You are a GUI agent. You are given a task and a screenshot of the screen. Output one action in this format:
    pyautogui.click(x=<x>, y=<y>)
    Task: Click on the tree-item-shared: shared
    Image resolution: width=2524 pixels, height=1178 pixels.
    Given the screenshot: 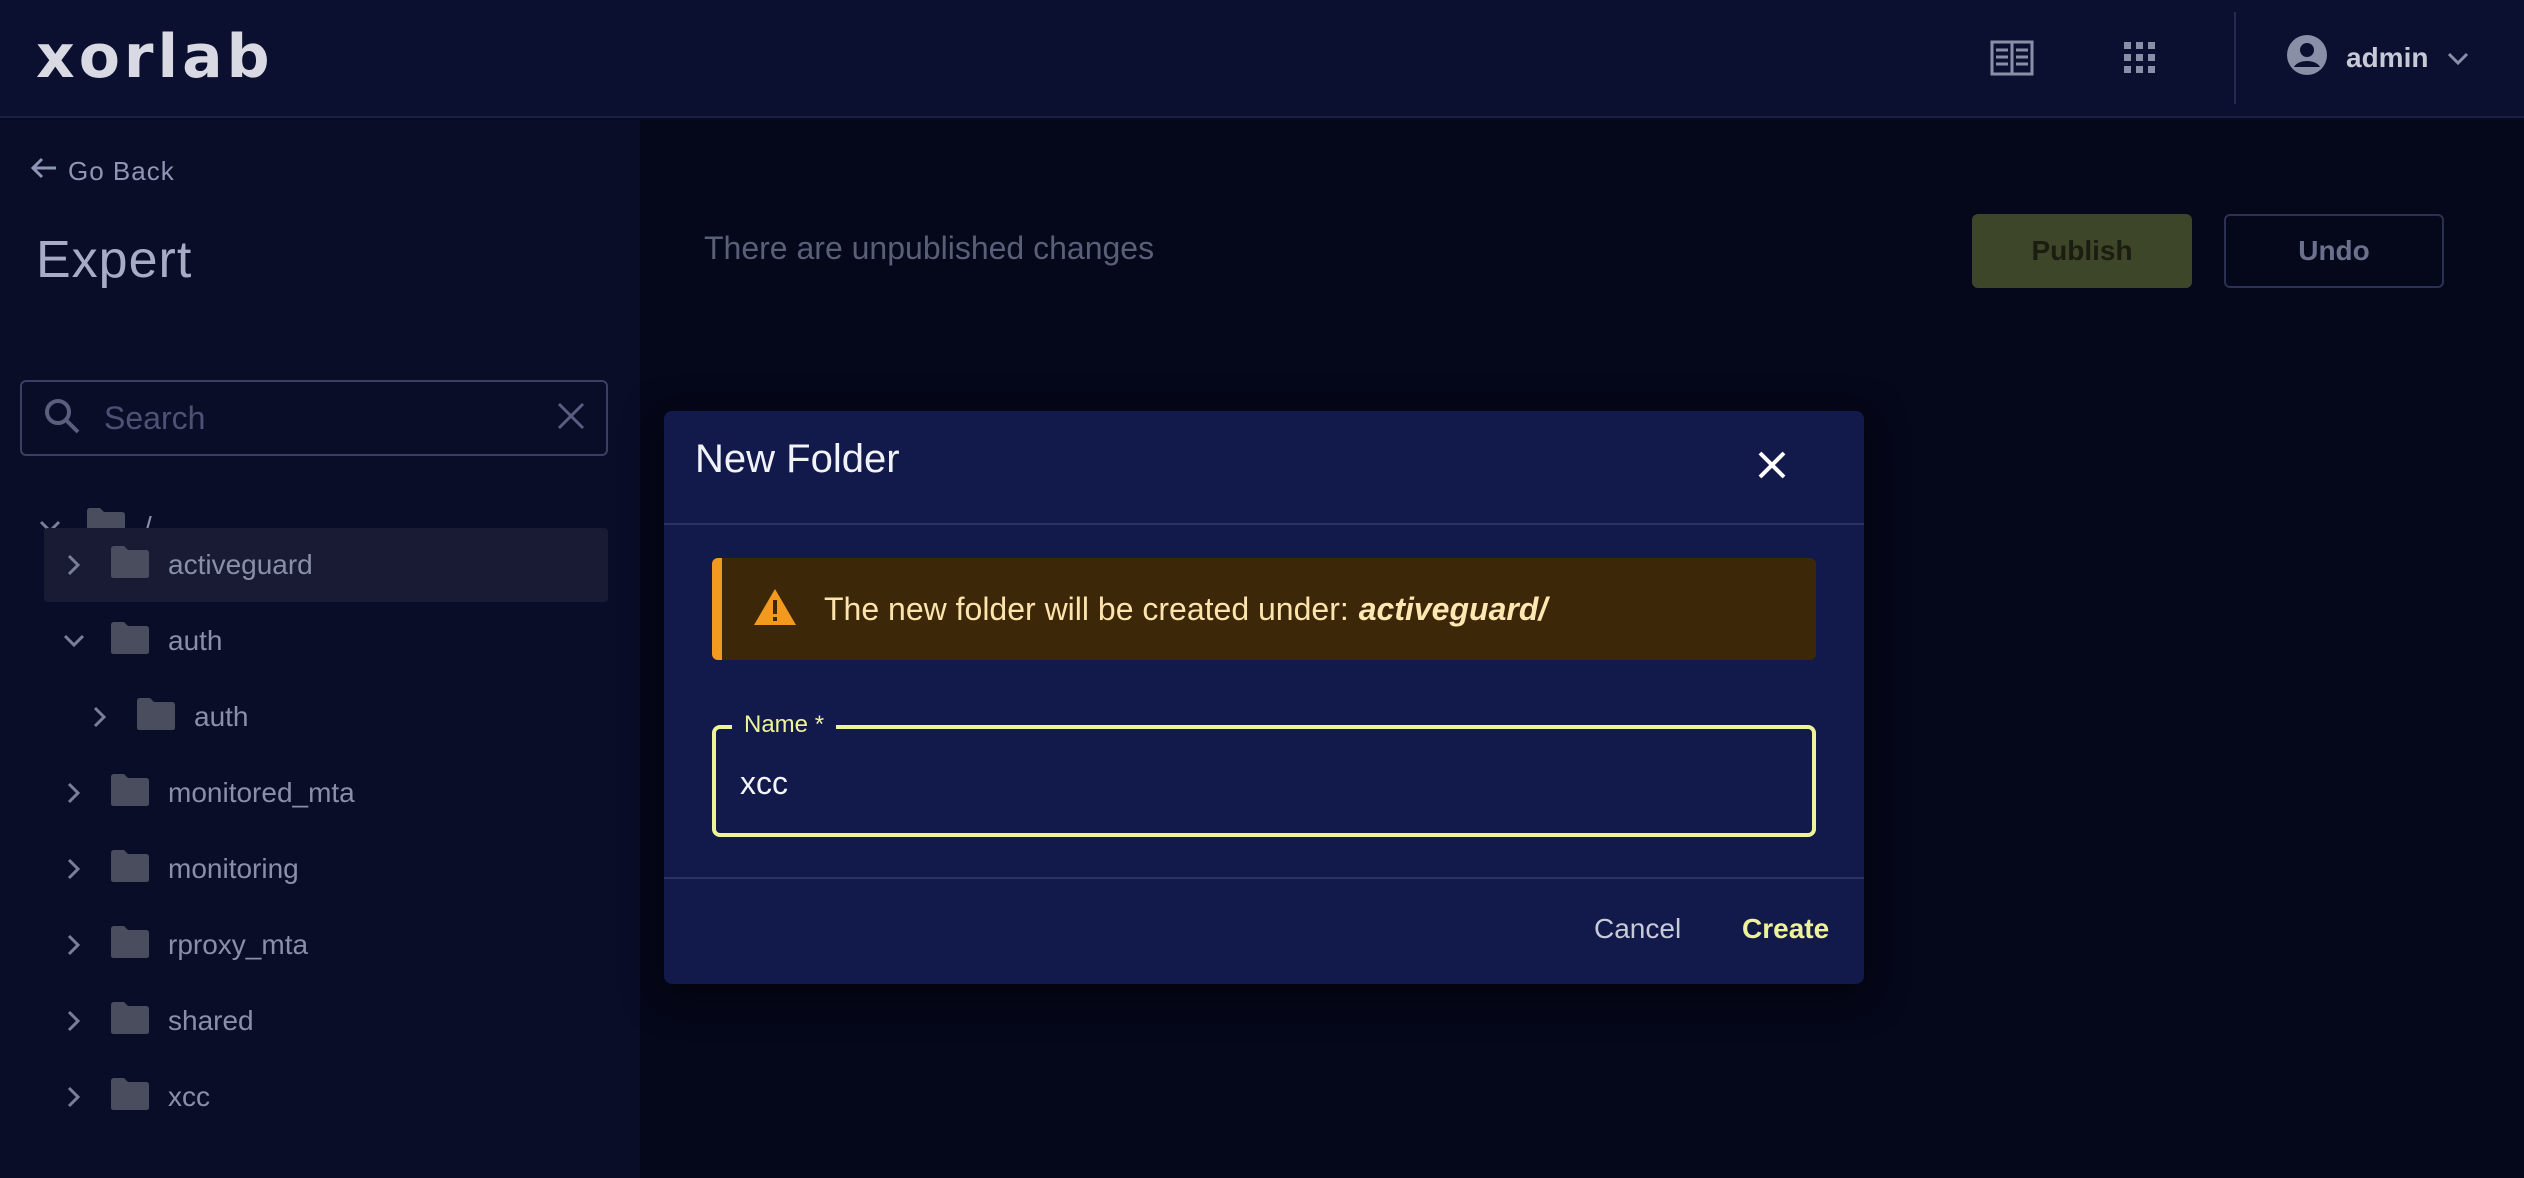 What is the action you would take?
    pyautogui.click(x=329, y=1021)
    